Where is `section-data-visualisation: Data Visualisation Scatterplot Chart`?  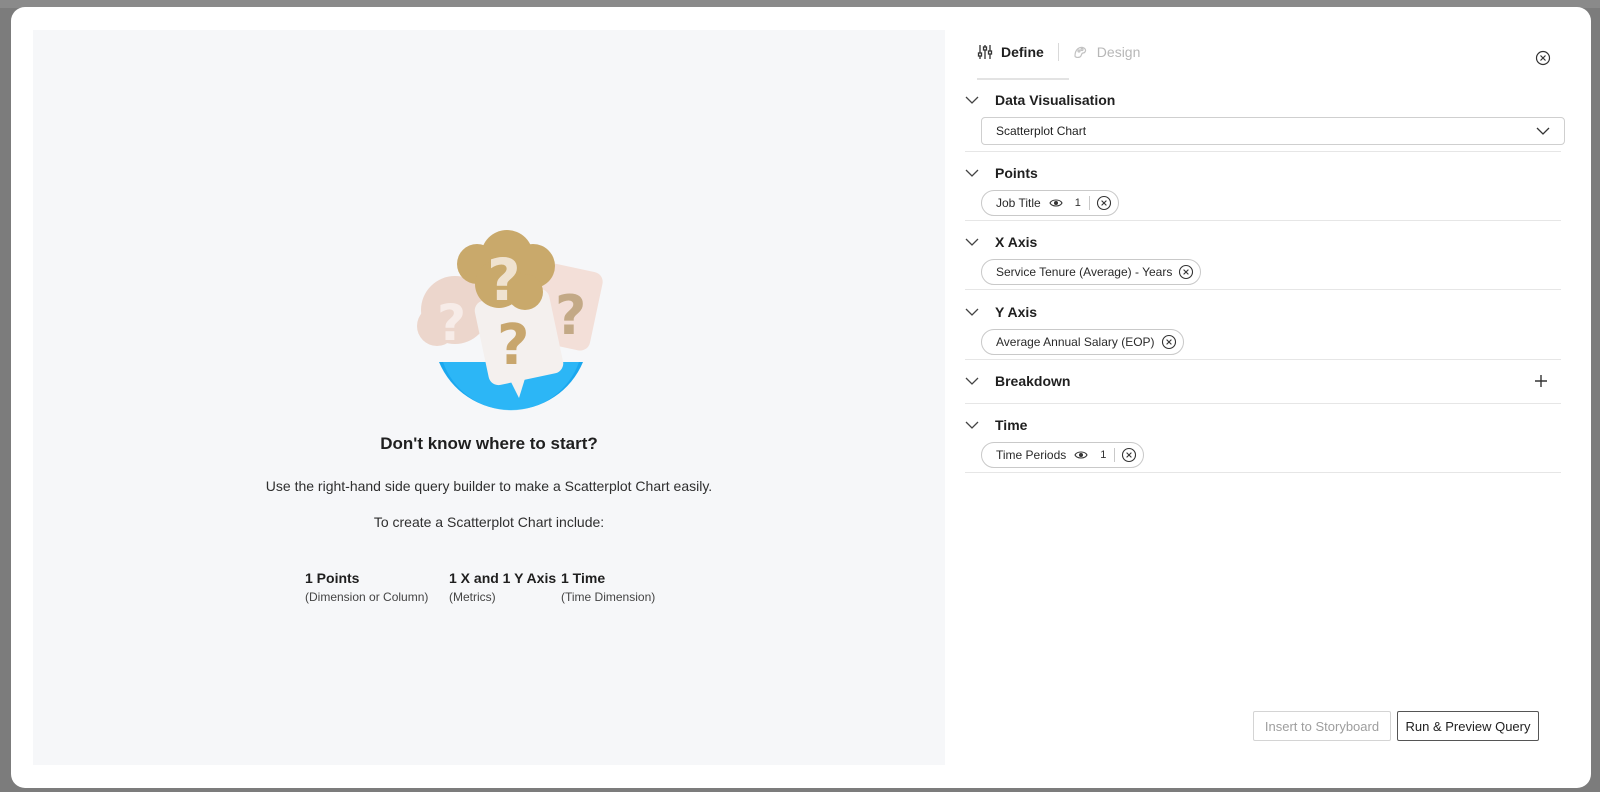 section-data-visualisation: Data Visualisation Scatterplot Chart is located at coordinates (1265, 121).